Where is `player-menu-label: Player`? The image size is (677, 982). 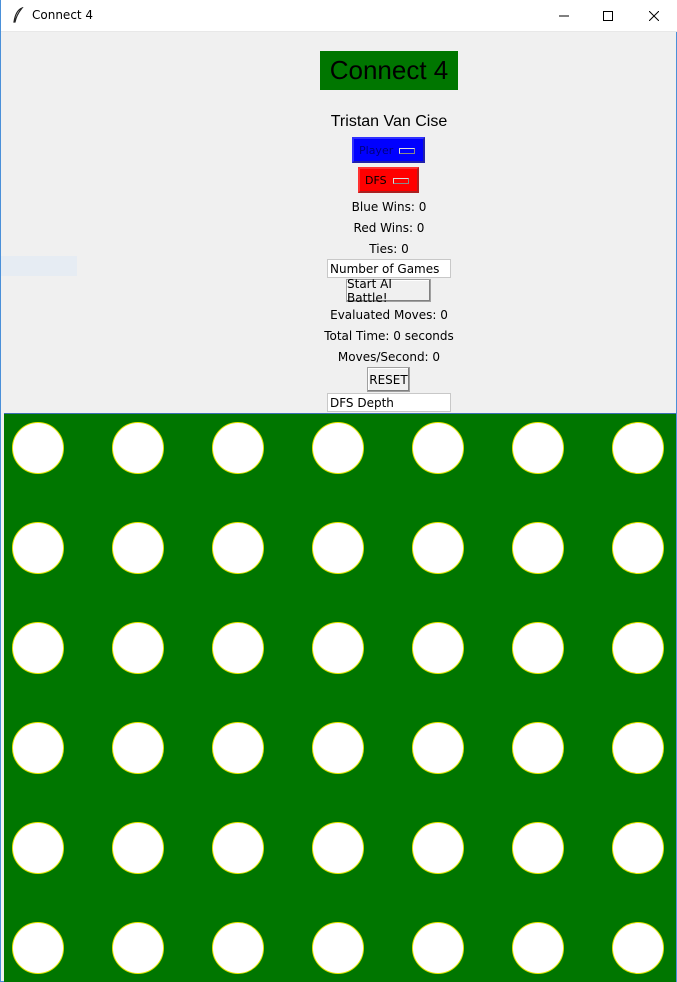
player-menu-label: Player is located at coordinates (376, 150).